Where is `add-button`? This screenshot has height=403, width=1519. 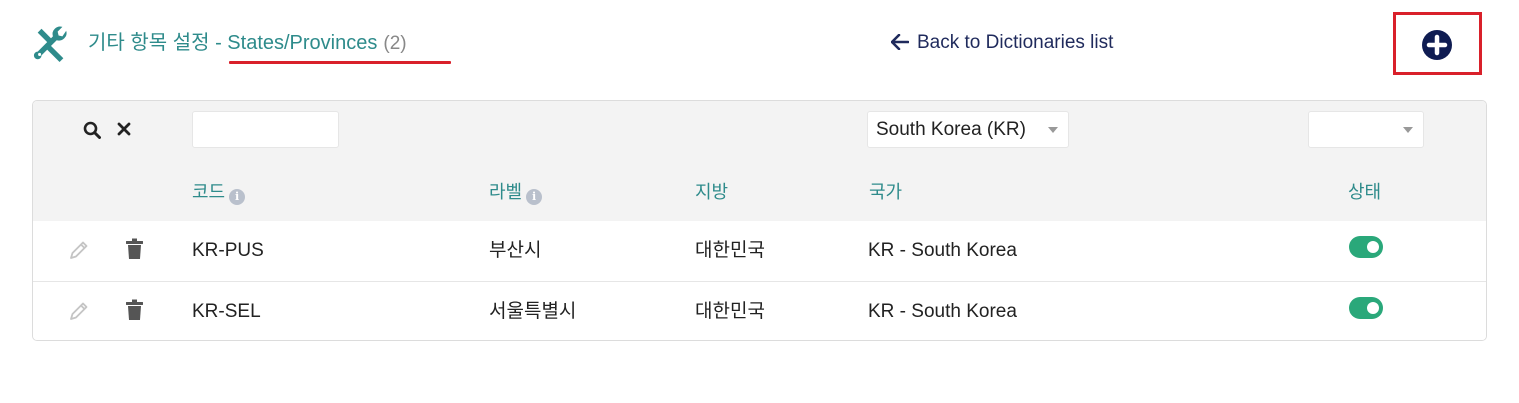 add-button is located at coordinates (1437, 45).